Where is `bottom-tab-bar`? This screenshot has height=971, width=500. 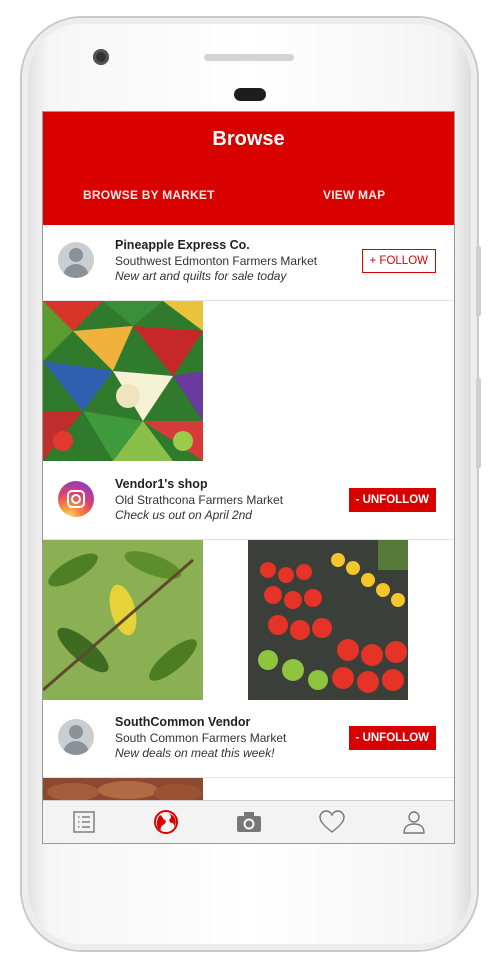
bottom-tab-bar is located at coordinates (248, 821).